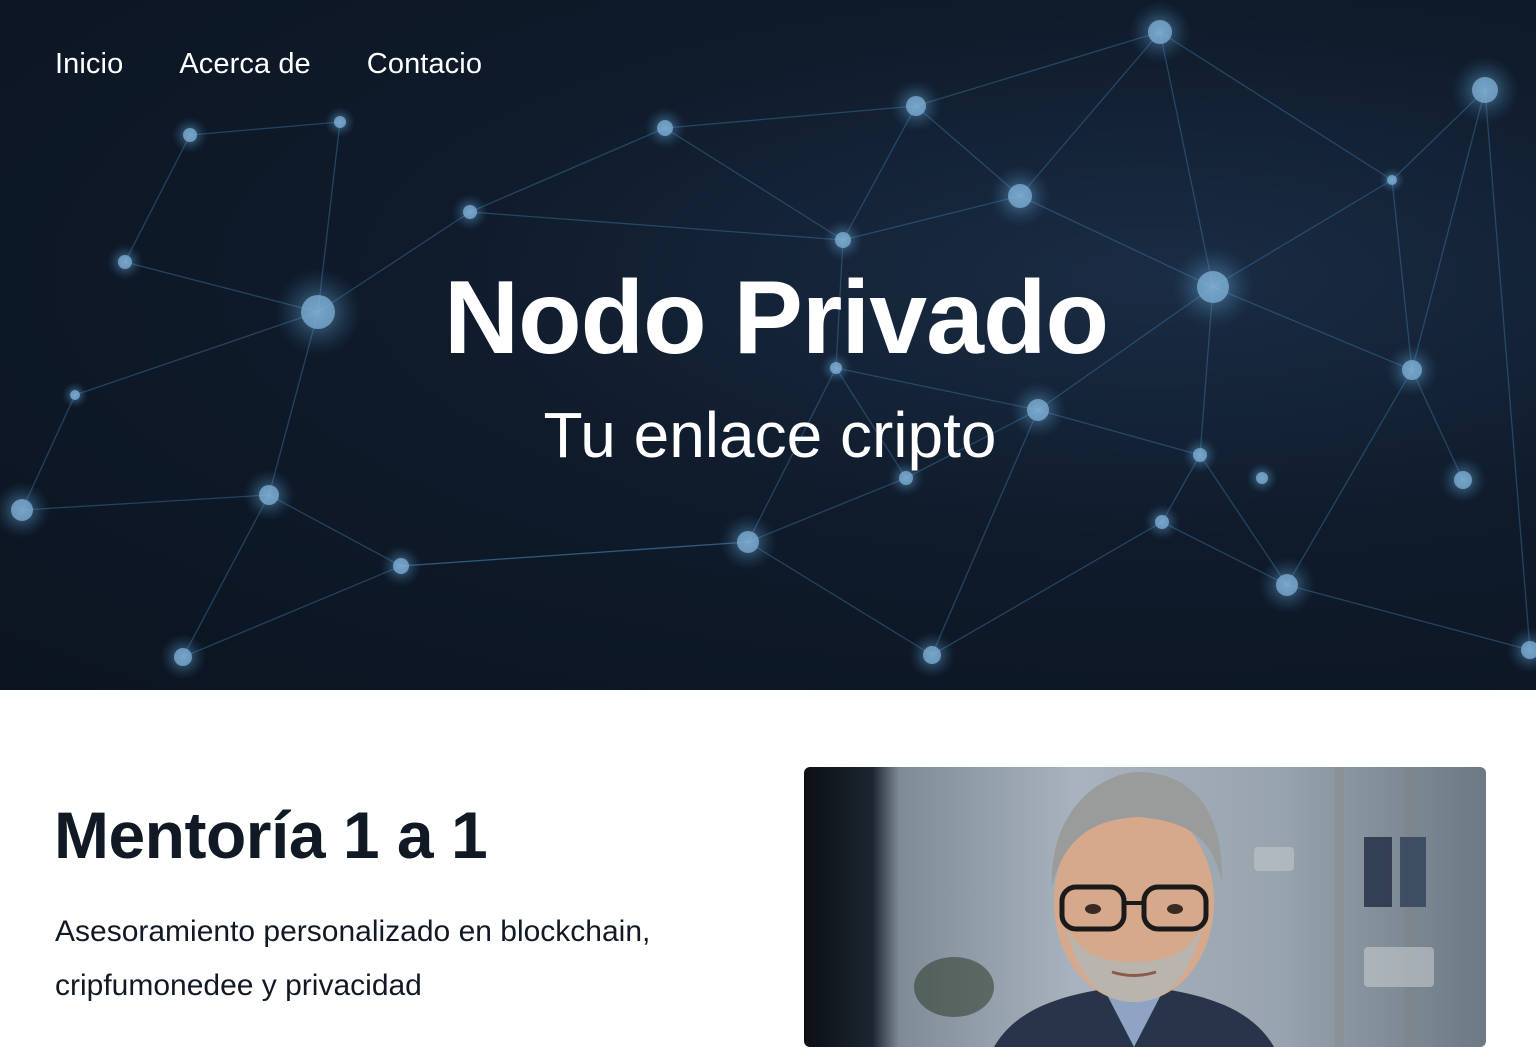 The width and height of the screenshot is (1536, 1047). I want to click on main-nav: Inicio Acerca de Contacio, so click(296, 64).